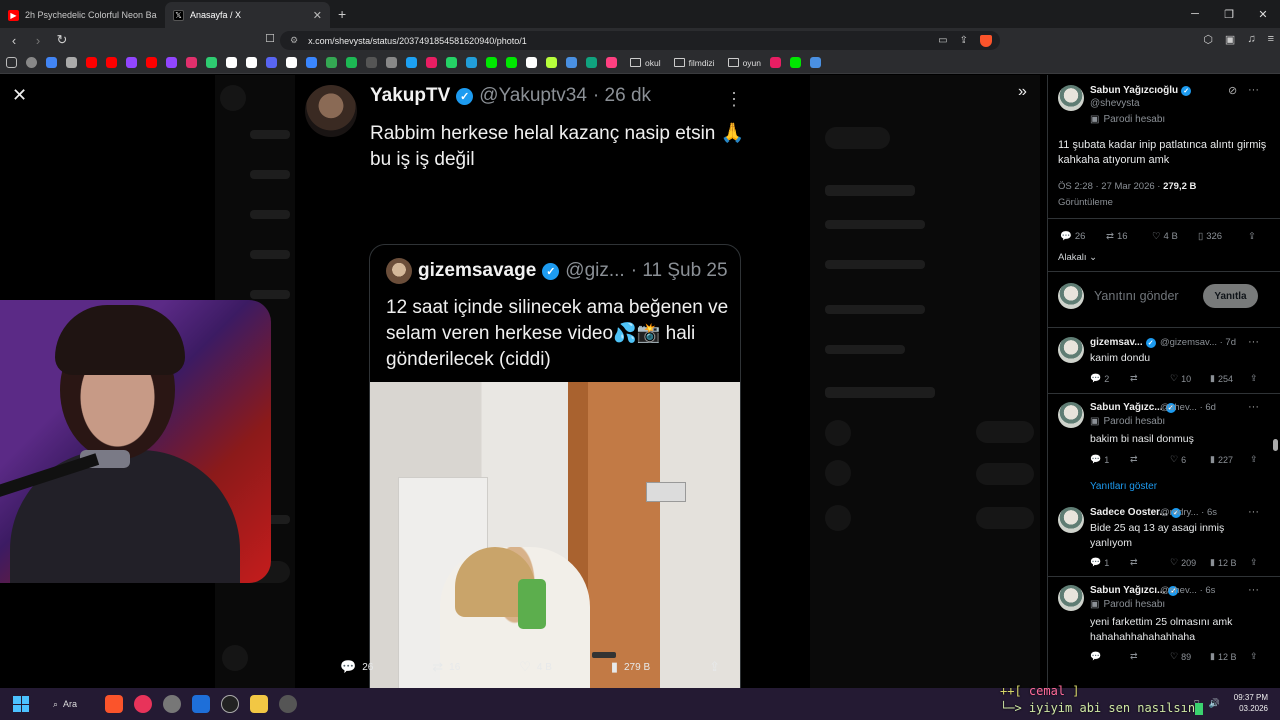 The height and width of the screenshot is (720, 1280). I want to click on reply-composer: Yanıtını gönder, so click(1118, 296).